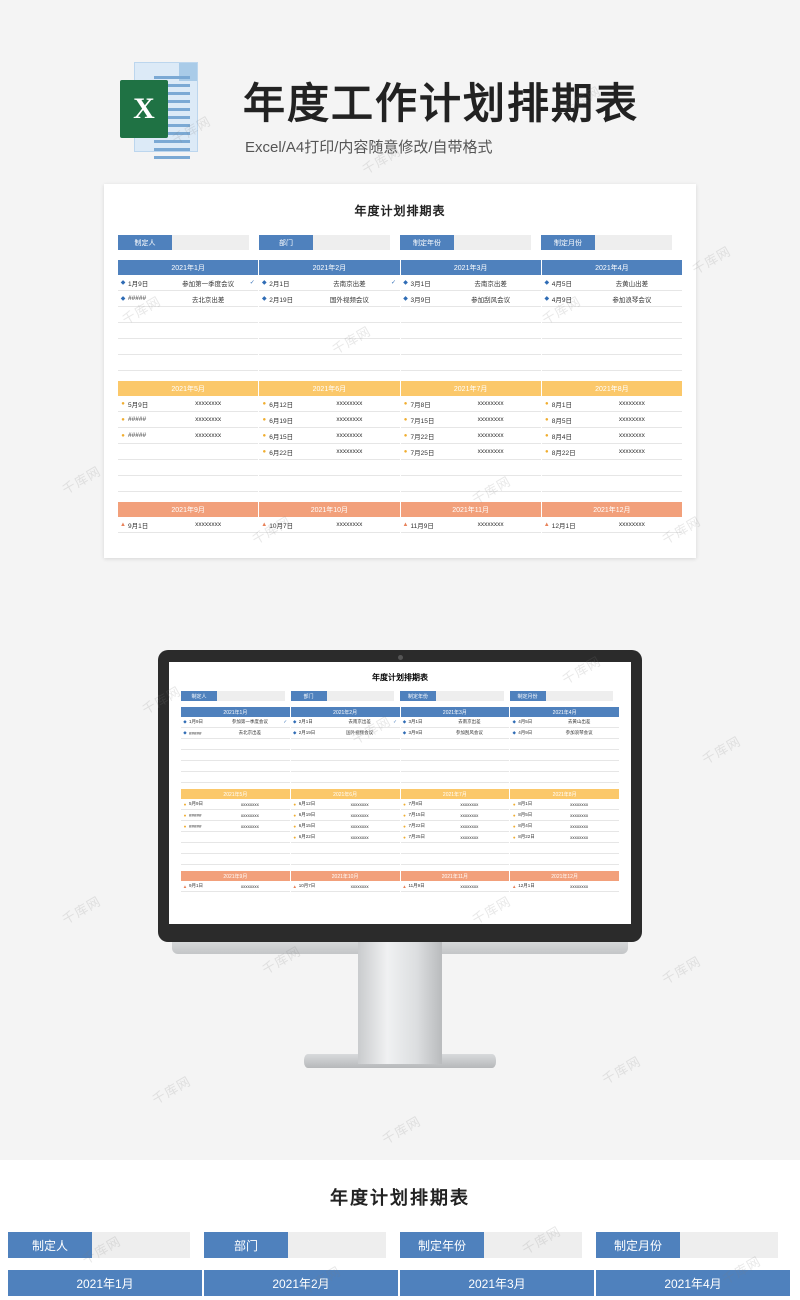 The image size is (800, 1300). Describe the element at coordinates (611, 436) in the screenshot. I see `card-task-row: ● 8月4日 xxxxxxxx` at that location.